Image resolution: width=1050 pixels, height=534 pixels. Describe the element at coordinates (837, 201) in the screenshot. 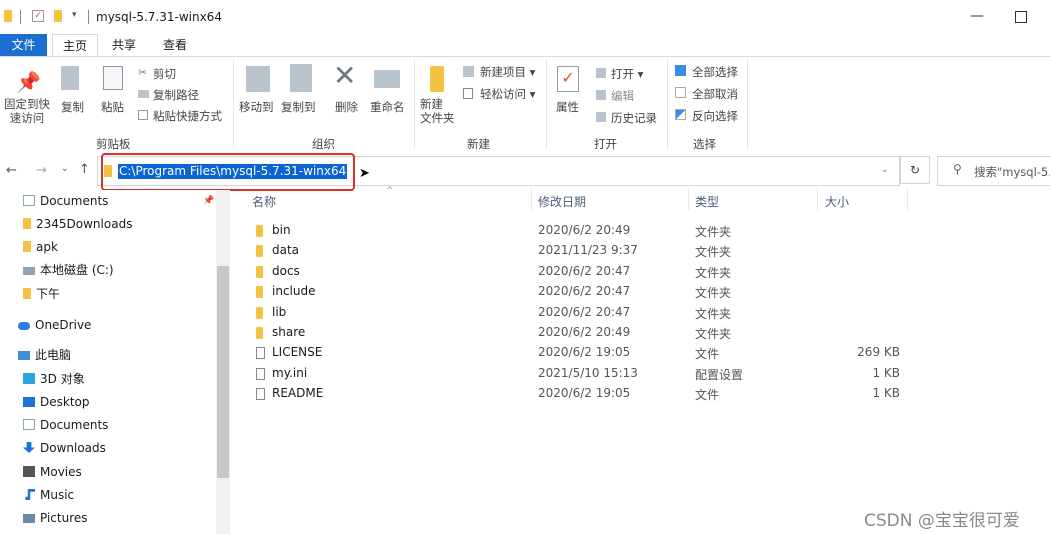

I see `column-header-size: 大小` at that location.